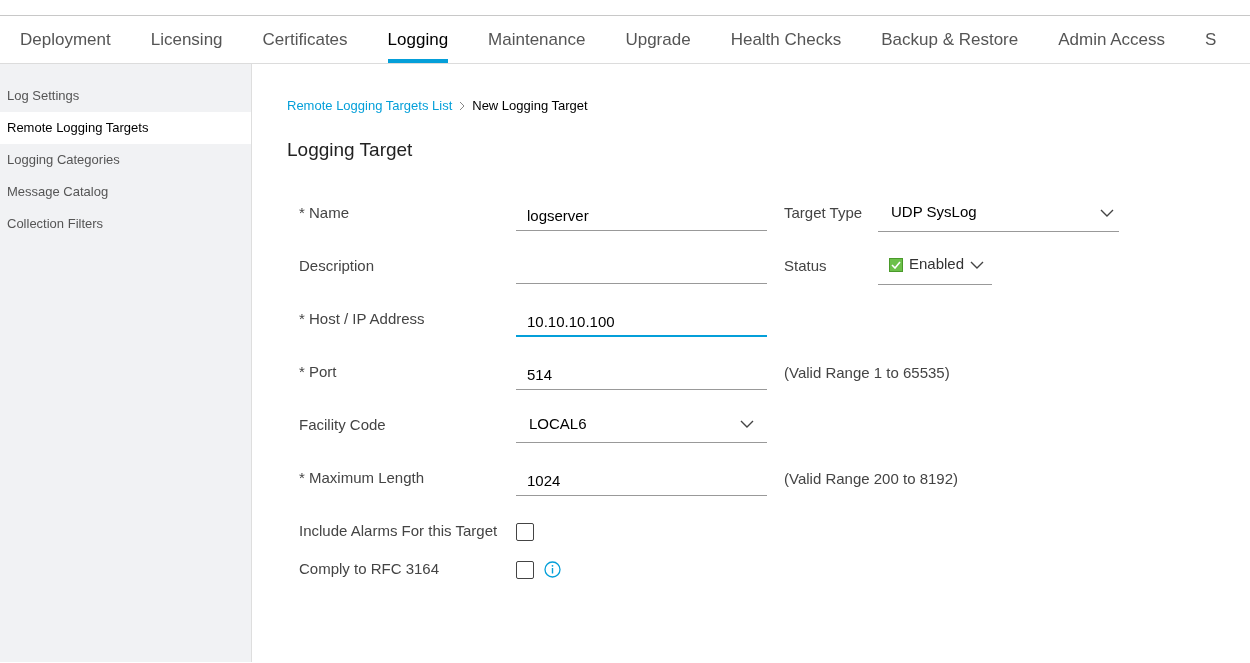 This screenshot has height=663, width=1250. I want to click on range-hint: (Valid Range 1 to 65535), so click(867, 372).